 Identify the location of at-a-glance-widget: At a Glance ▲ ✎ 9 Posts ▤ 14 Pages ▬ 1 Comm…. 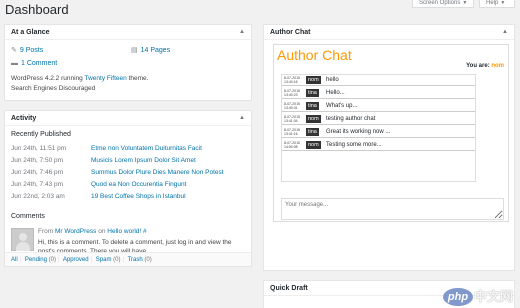
(128, 62).